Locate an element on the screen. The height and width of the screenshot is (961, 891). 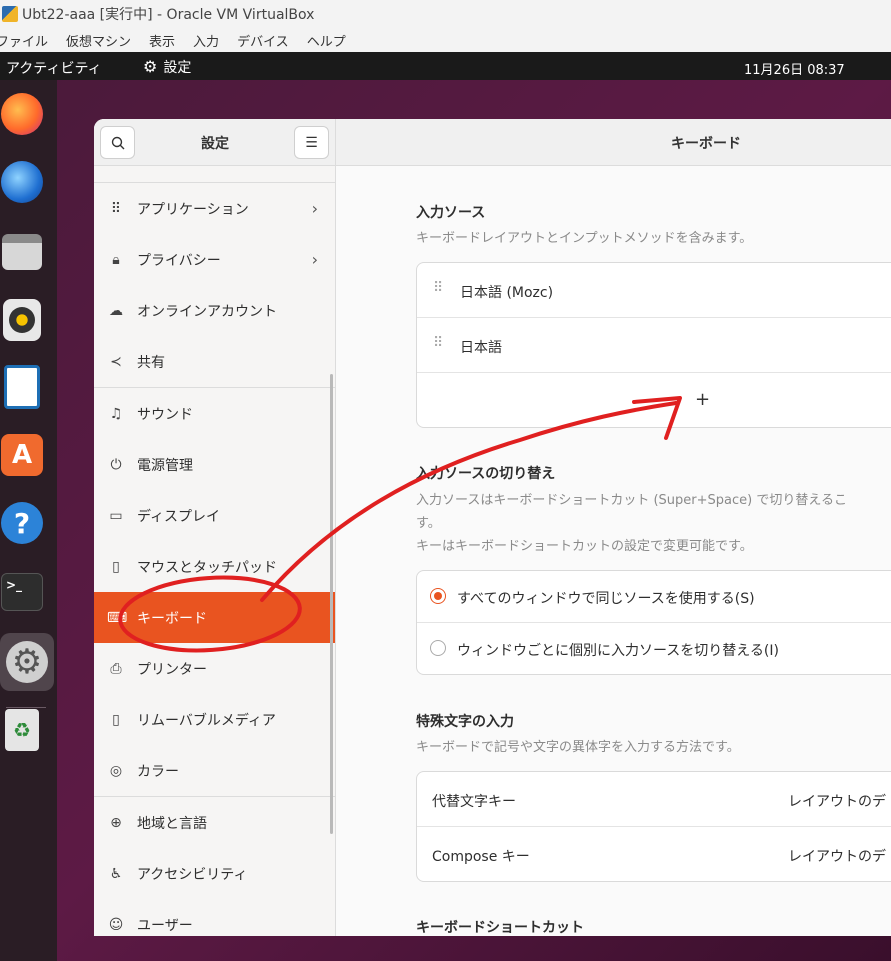
sidebar-item-mouse: ▯ マウスとタッチパッド is located at coordinates (214, 566).